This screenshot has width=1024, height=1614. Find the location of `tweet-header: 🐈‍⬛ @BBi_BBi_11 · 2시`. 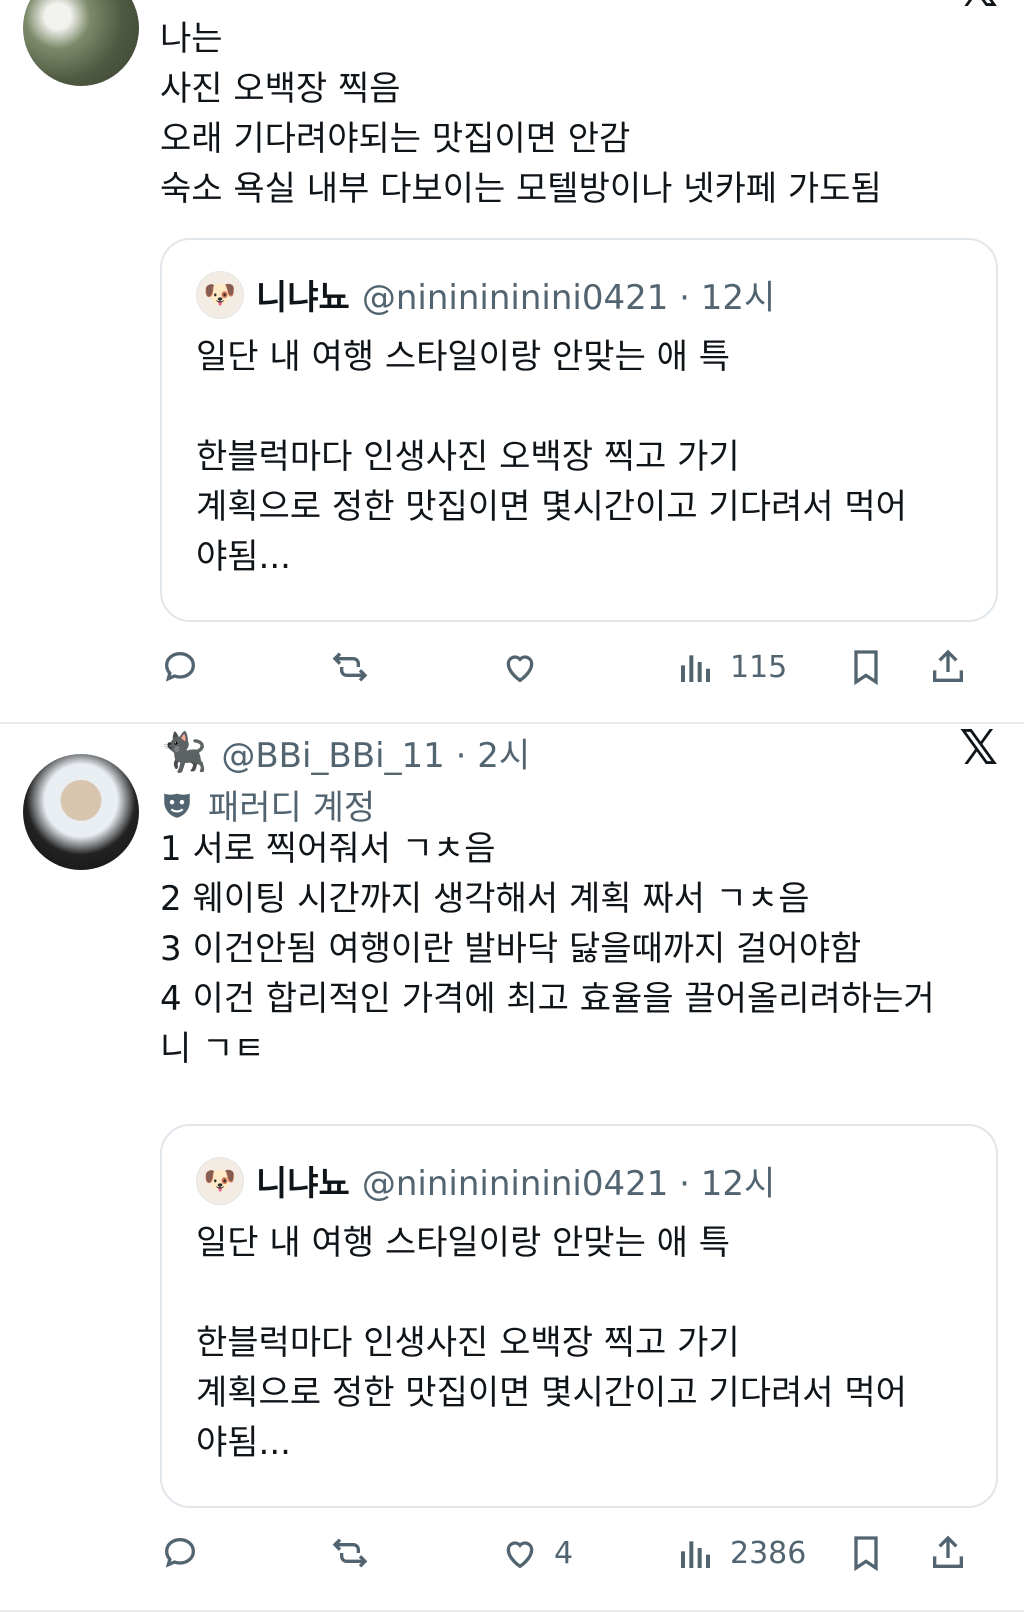

tweet-header: 🐈‍⬛ @BBi_BBi_11 · 2시 is located at coordinates (345, 752).